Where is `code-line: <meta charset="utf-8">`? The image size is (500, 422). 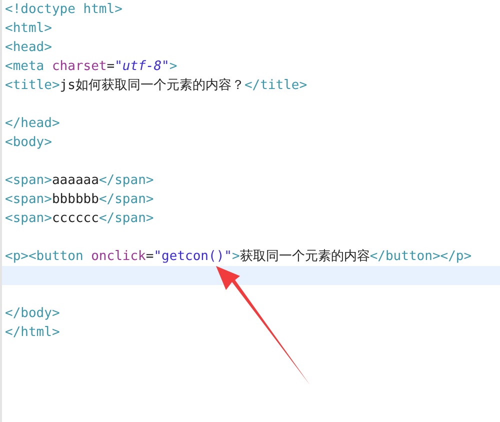
code-line: <meta charset="utf-8"> is located at coordinates (91, 67).